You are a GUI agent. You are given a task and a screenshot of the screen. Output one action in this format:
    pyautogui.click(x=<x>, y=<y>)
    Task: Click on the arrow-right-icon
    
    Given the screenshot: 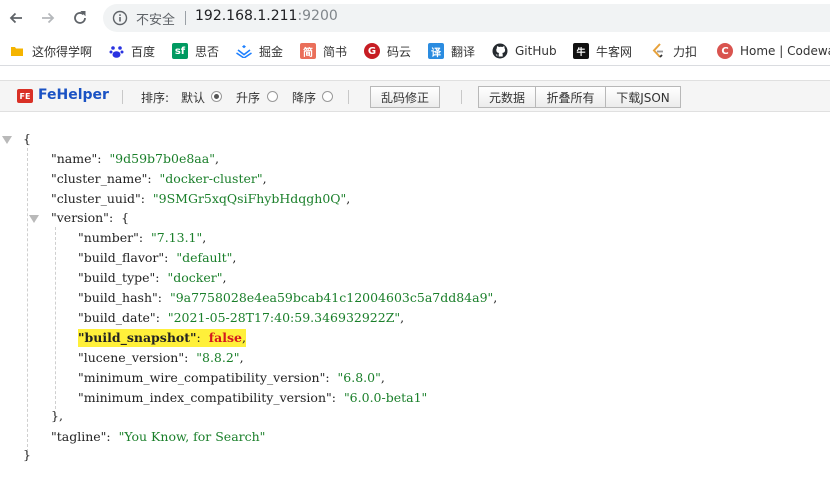 What is the action you would take?
    pyautogui.click(x=48, y=18)
    